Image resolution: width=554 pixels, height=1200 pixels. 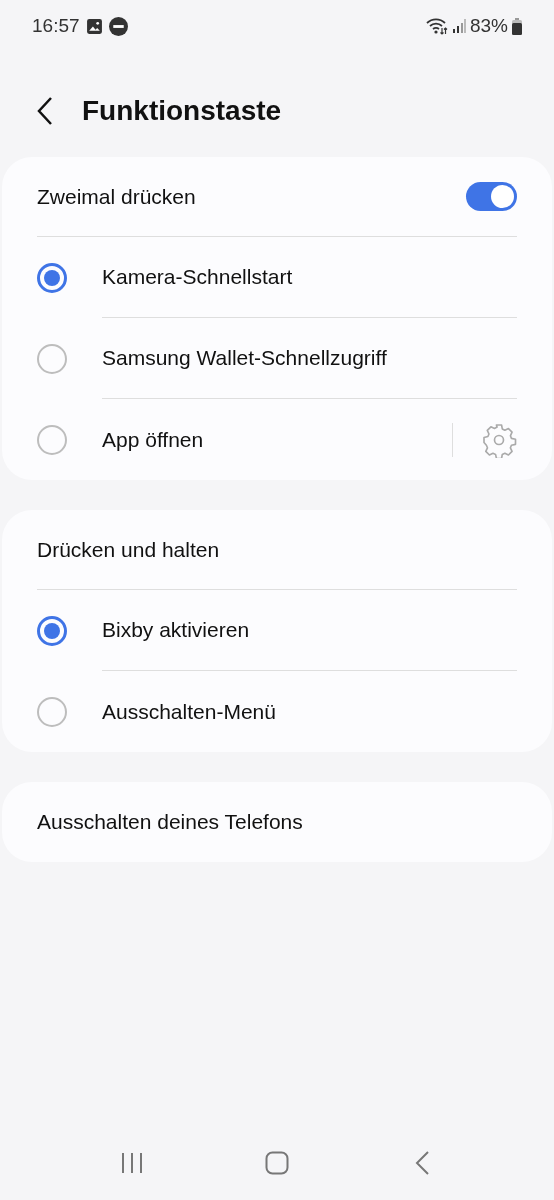 I want to click on image-icon, so click(x=94, y=26).